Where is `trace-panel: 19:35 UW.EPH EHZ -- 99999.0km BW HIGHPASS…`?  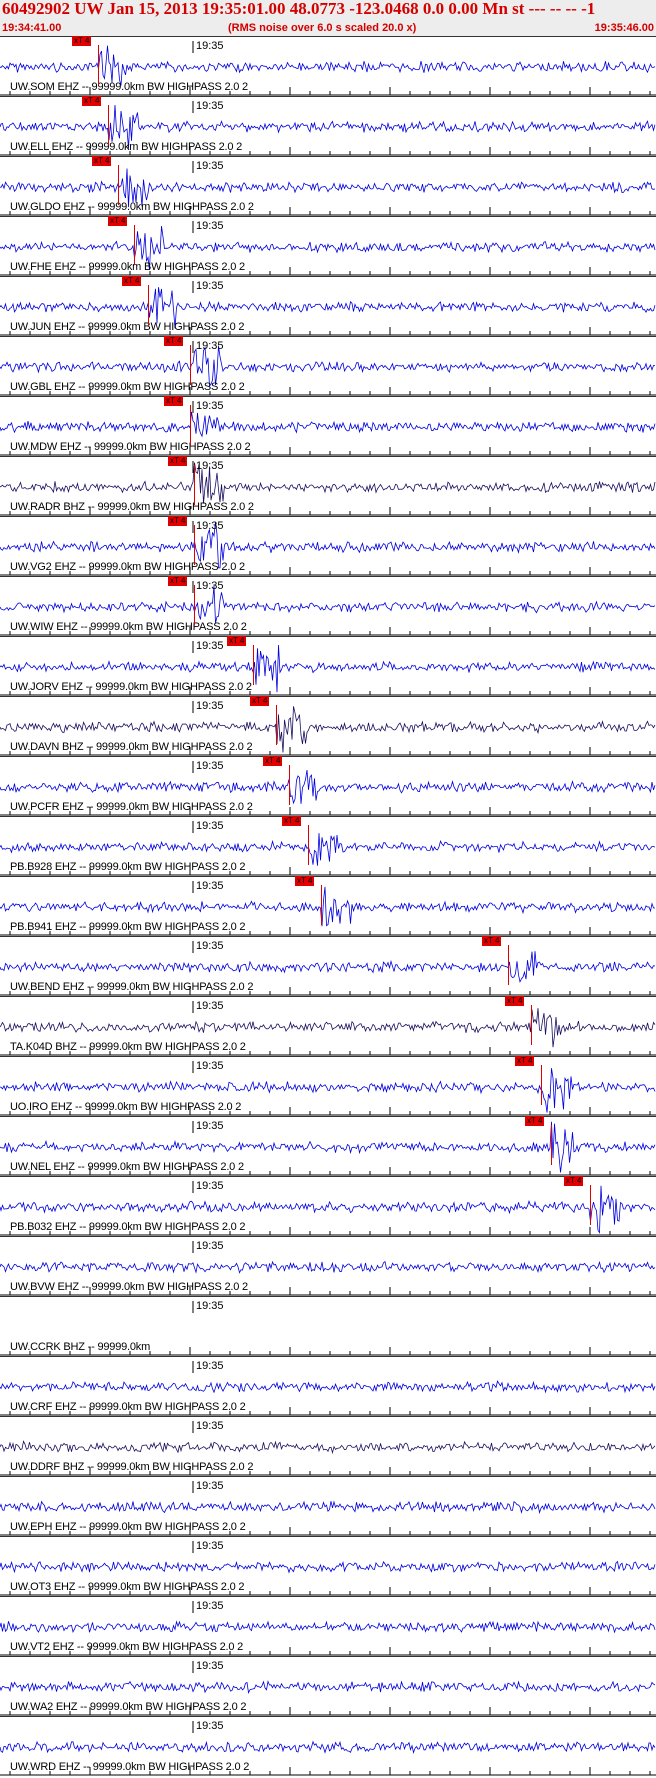
trace-panel: 19:35 UW.EPH EHZ -- 99999.0km BW HIGHPASS… is located at coordinates (328, 1506).